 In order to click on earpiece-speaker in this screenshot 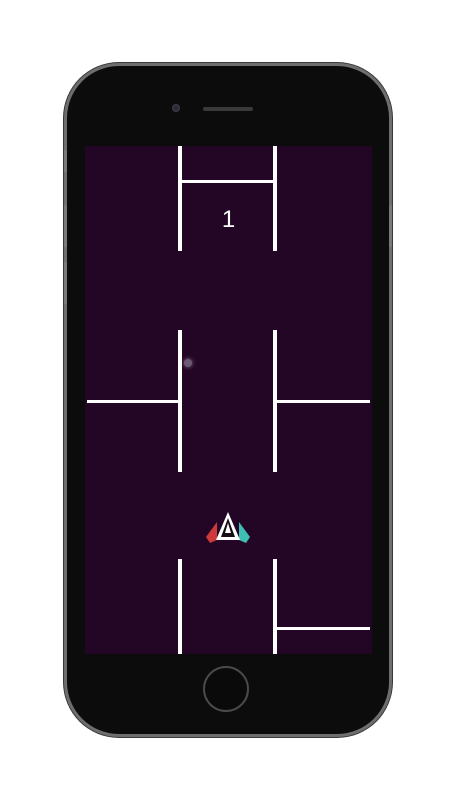, I will do `click(228, 109)`.